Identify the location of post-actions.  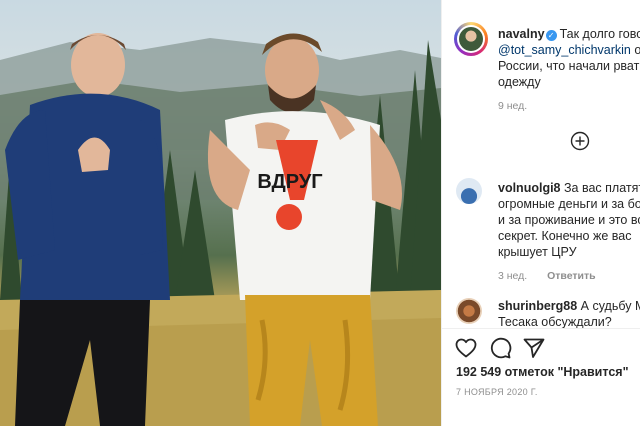
(544, 348).